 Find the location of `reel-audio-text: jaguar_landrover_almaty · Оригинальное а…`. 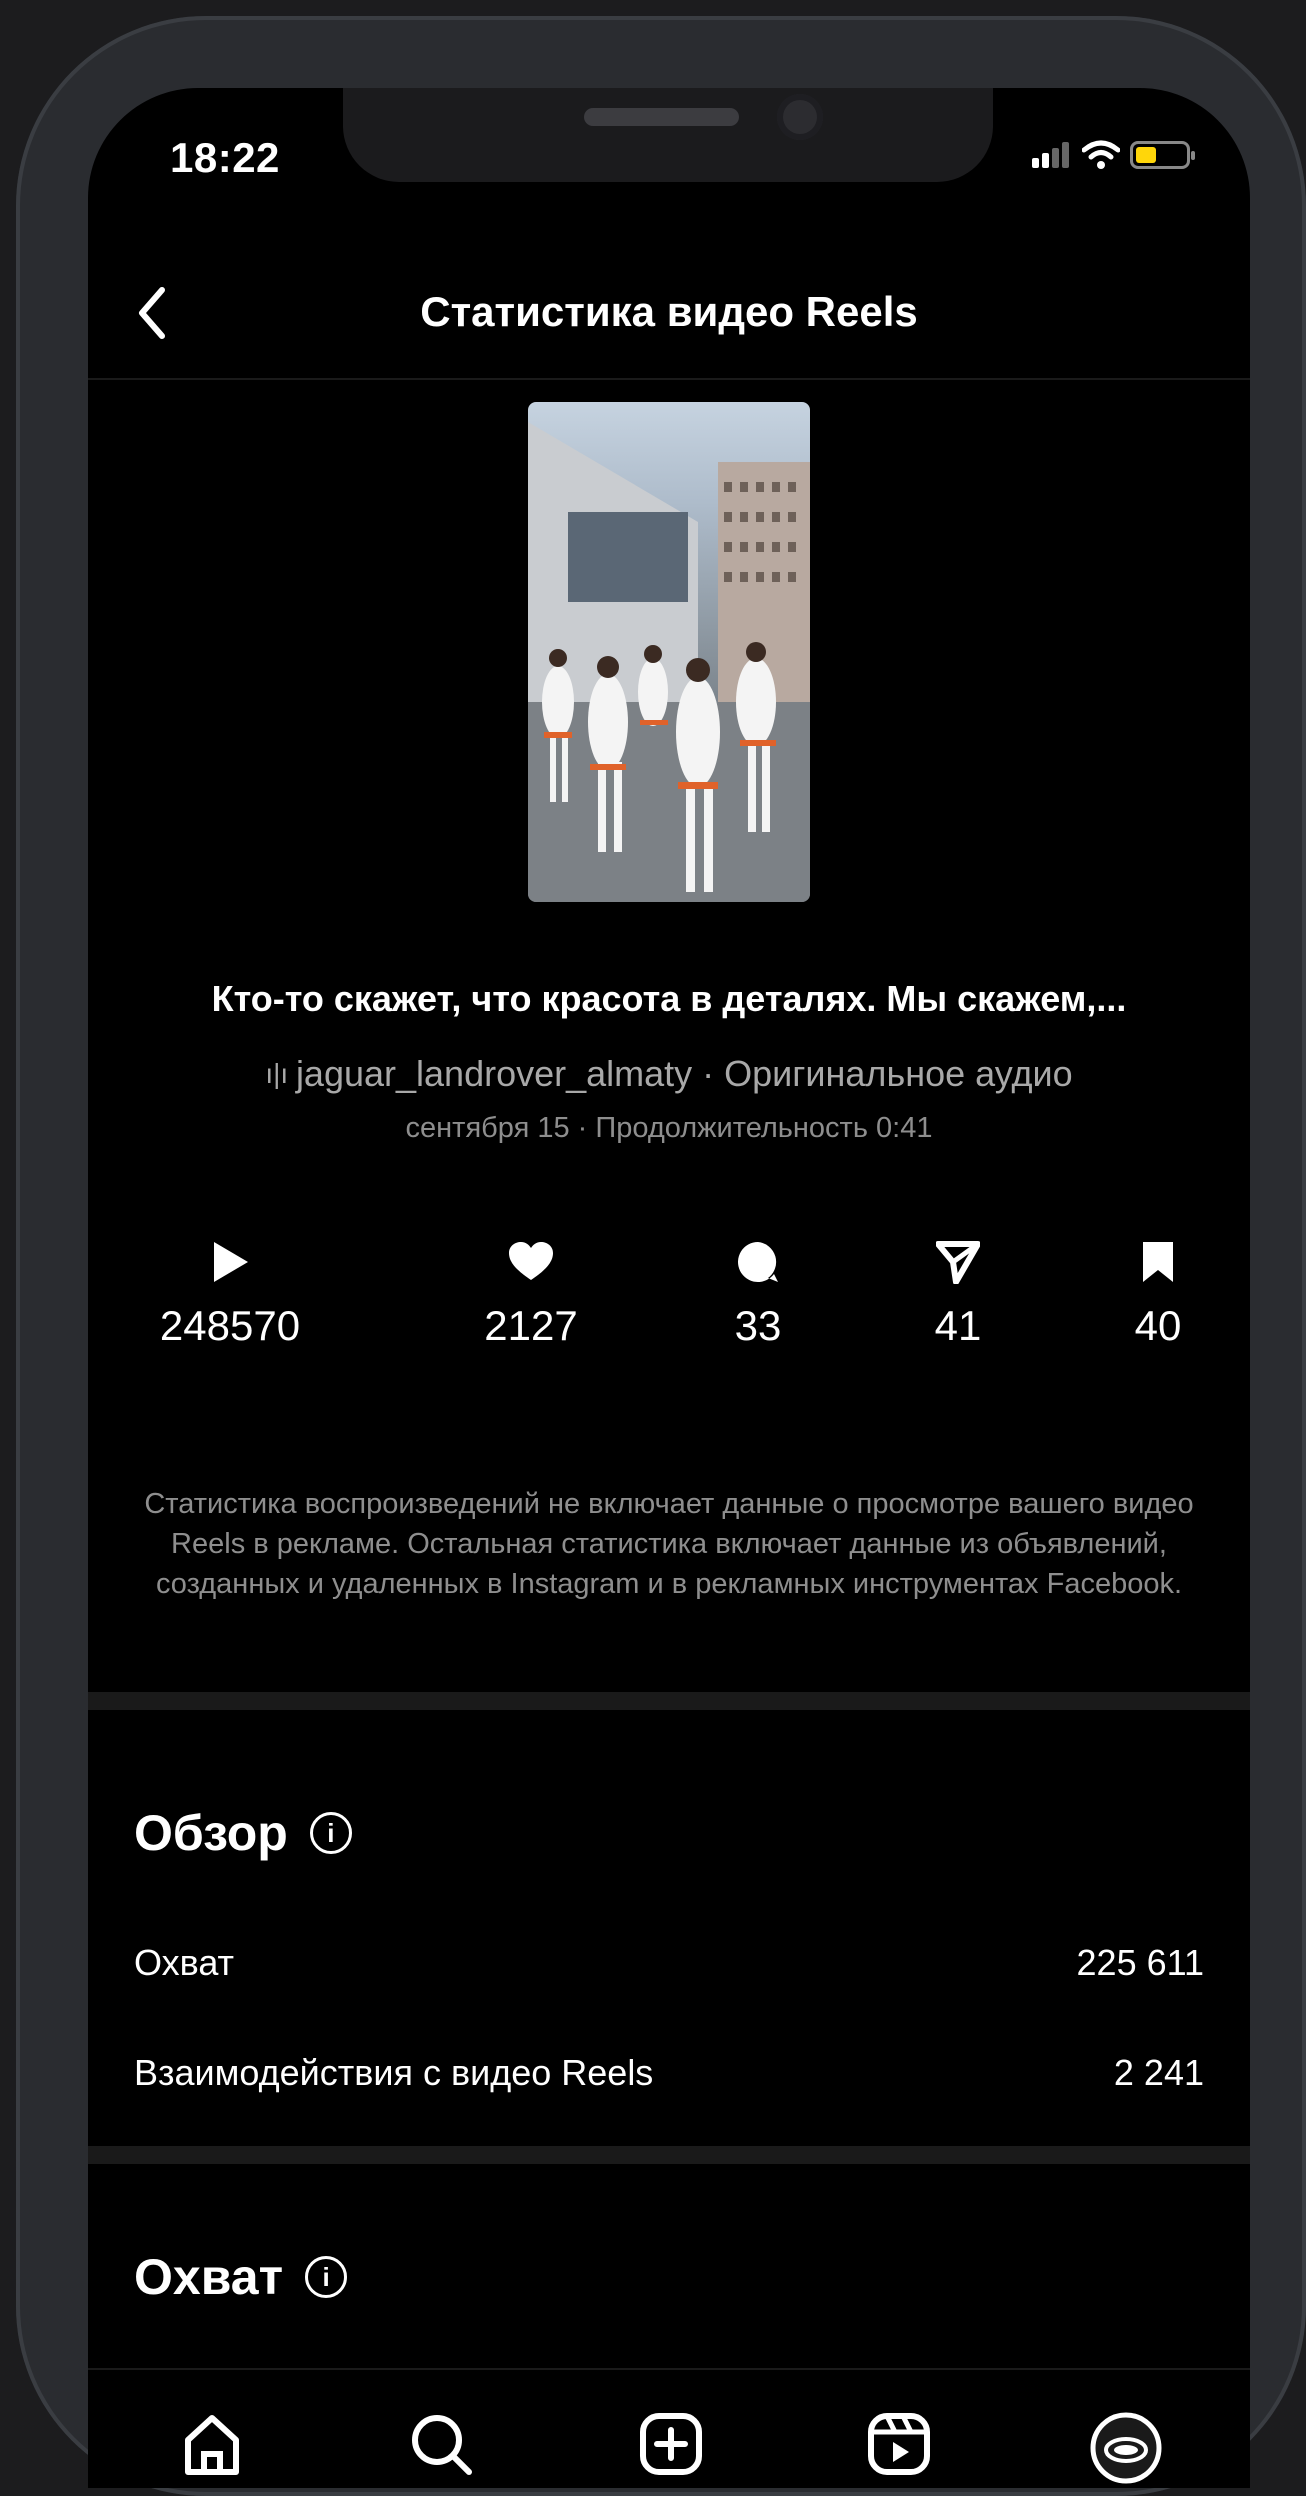

reel-audio-text: jaguar_landrover_almaty · Оригинальное а… is located at coordinates (684, 1073).